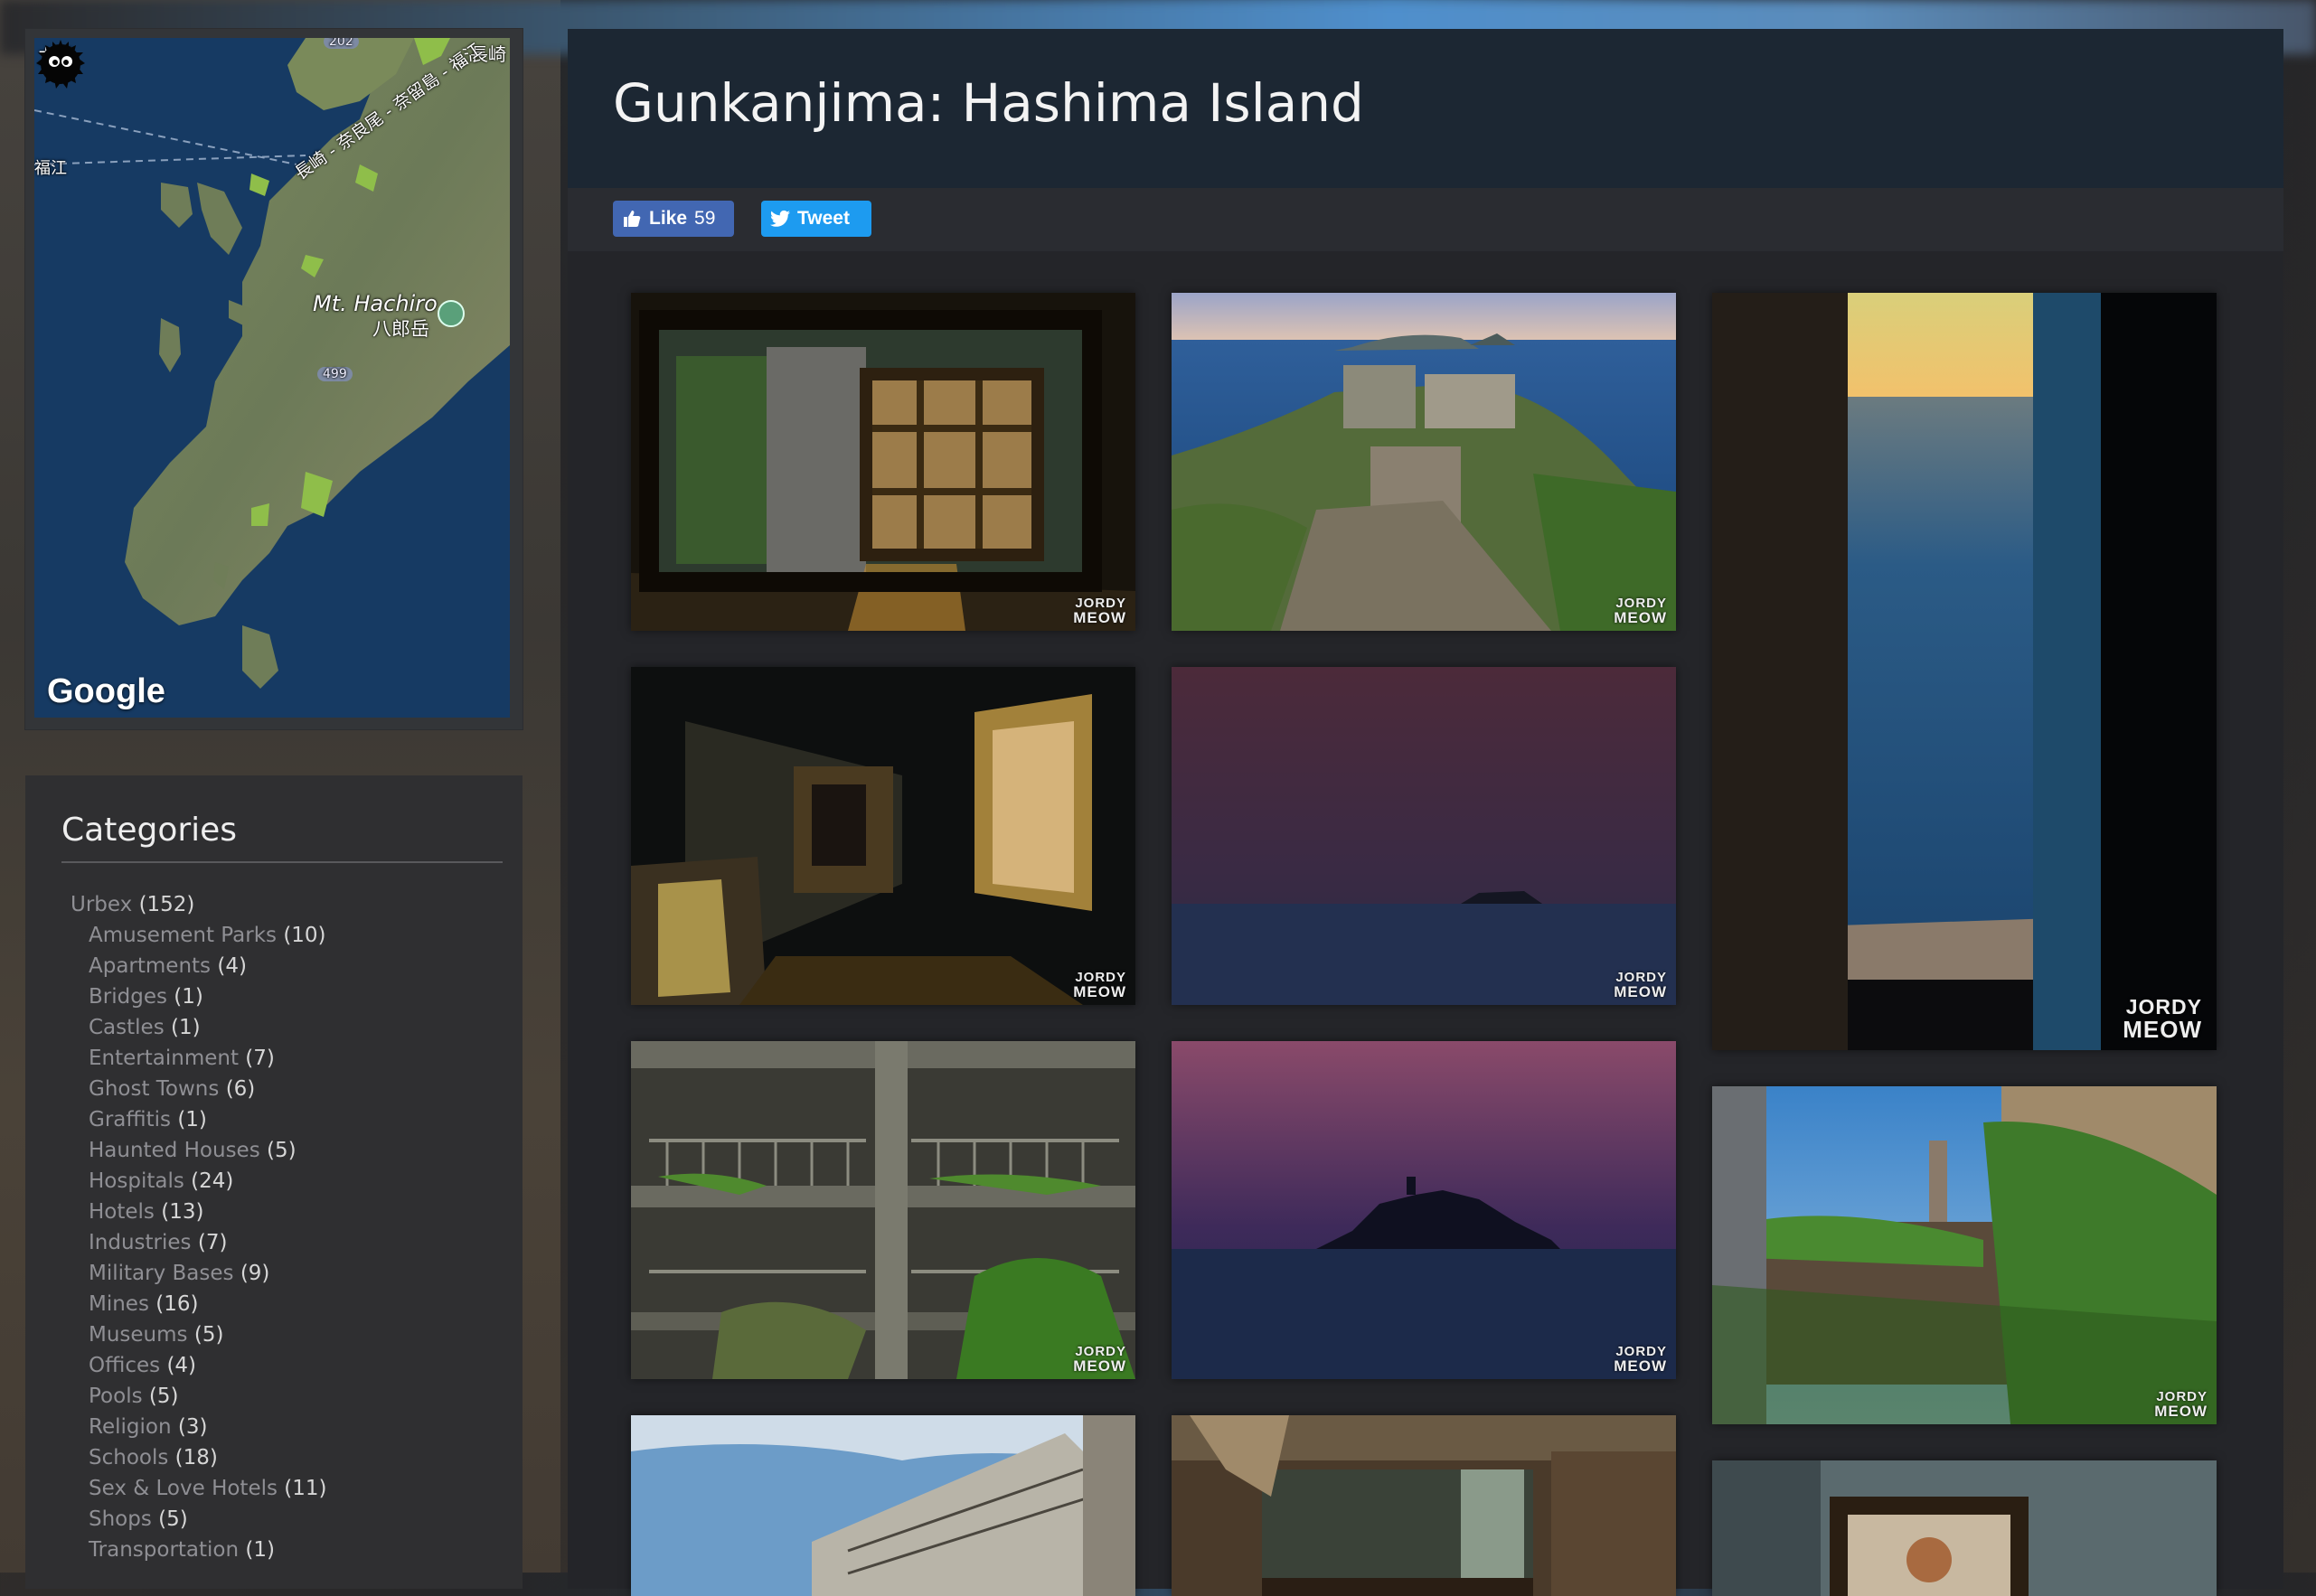 The image size is (2316, 1596). What do you see at coordinates (50, 168) in the screenshot?
I see `map-label-fukue: 福江` at bounding box center [50, 168].